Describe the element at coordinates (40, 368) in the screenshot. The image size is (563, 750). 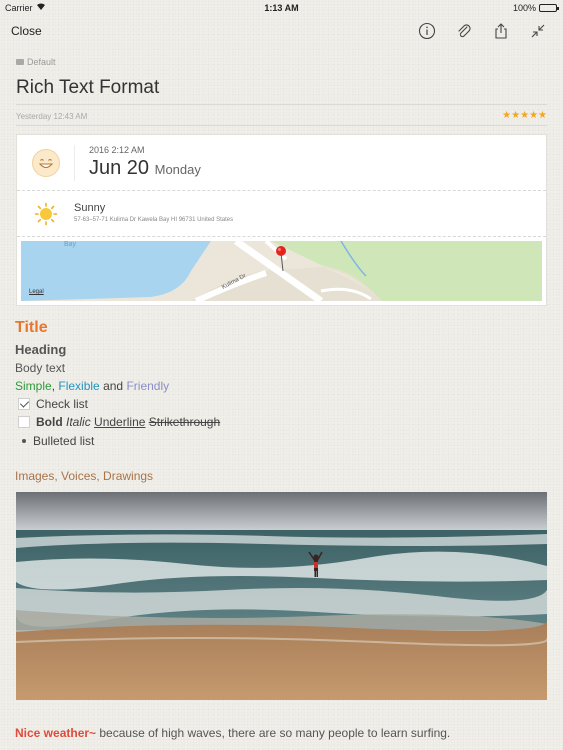
I see `sample-body-text: Body text` at that location.